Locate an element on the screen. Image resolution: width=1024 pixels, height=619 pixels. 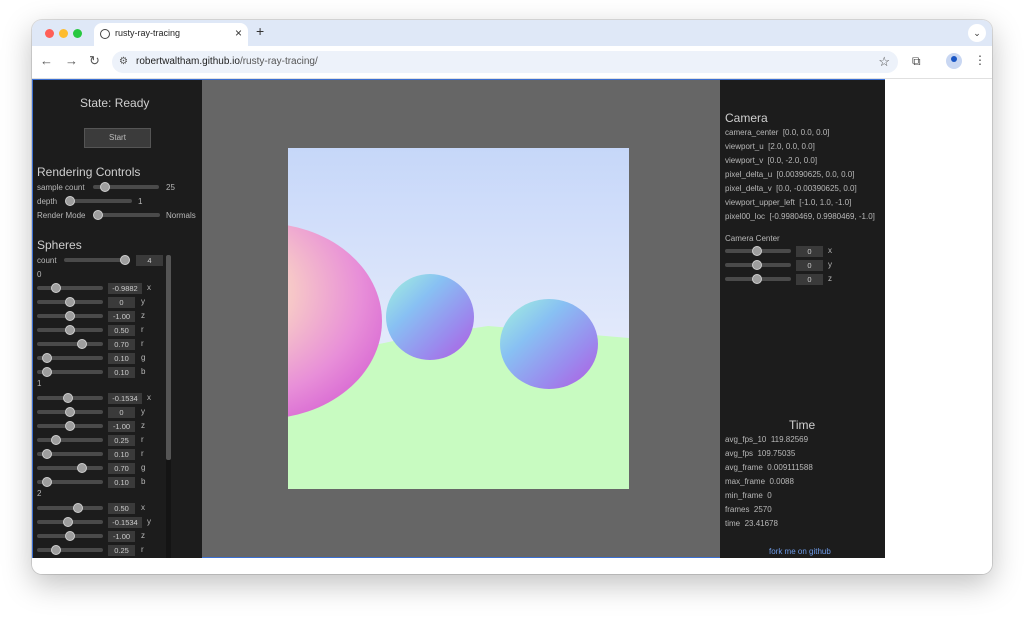
sphere-2-x-value: 0.50 is located at coordinates (121, 508).